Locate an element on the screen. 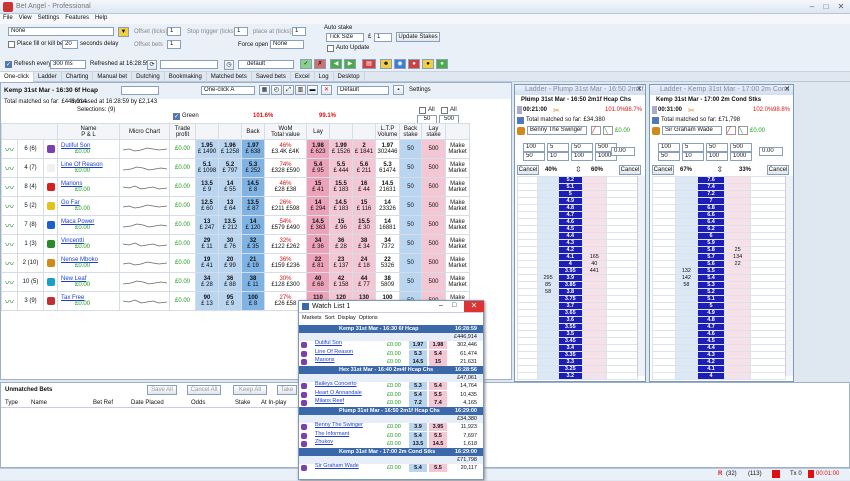 This screenshot has height=481, width=850. watch-market-header: Kemp 31st Mar - 16:30 6f Hcap 16:28:59 is located at coordinates (391, 329).